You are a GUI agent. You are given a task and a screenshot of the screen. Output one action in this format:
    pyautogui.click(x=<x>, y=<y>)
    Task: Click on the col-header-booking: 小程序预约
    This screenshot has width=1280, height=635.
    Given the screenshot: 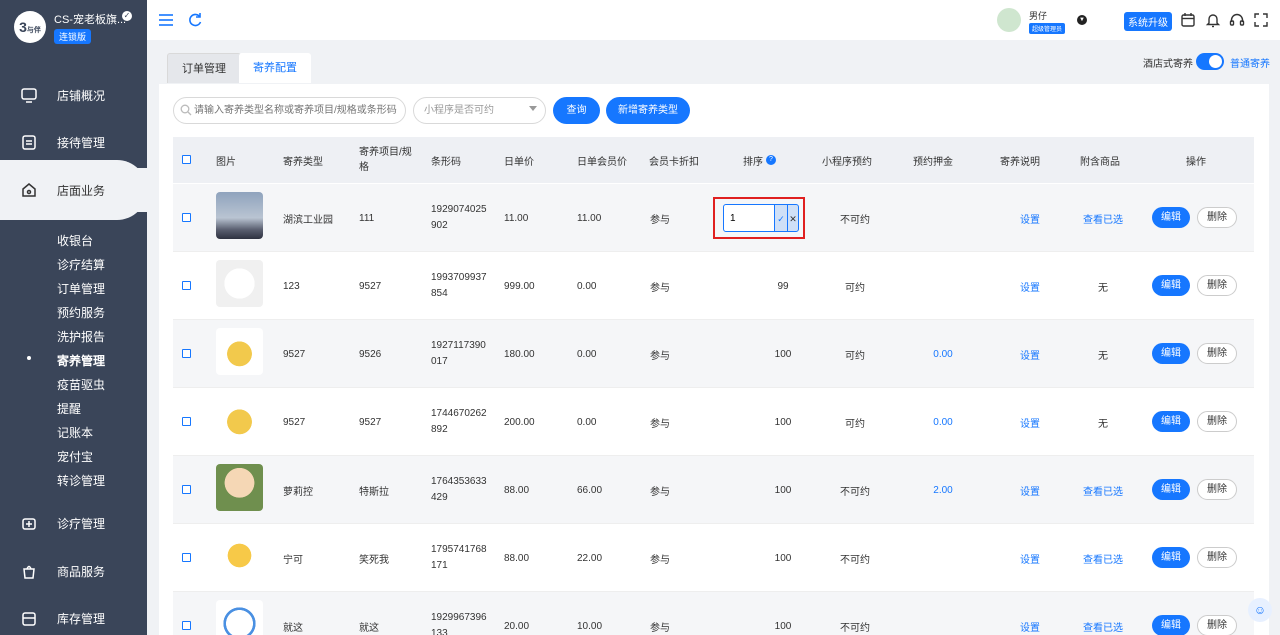 What is the action you would take?
    pyautogui.click(x=847, y=162)
    